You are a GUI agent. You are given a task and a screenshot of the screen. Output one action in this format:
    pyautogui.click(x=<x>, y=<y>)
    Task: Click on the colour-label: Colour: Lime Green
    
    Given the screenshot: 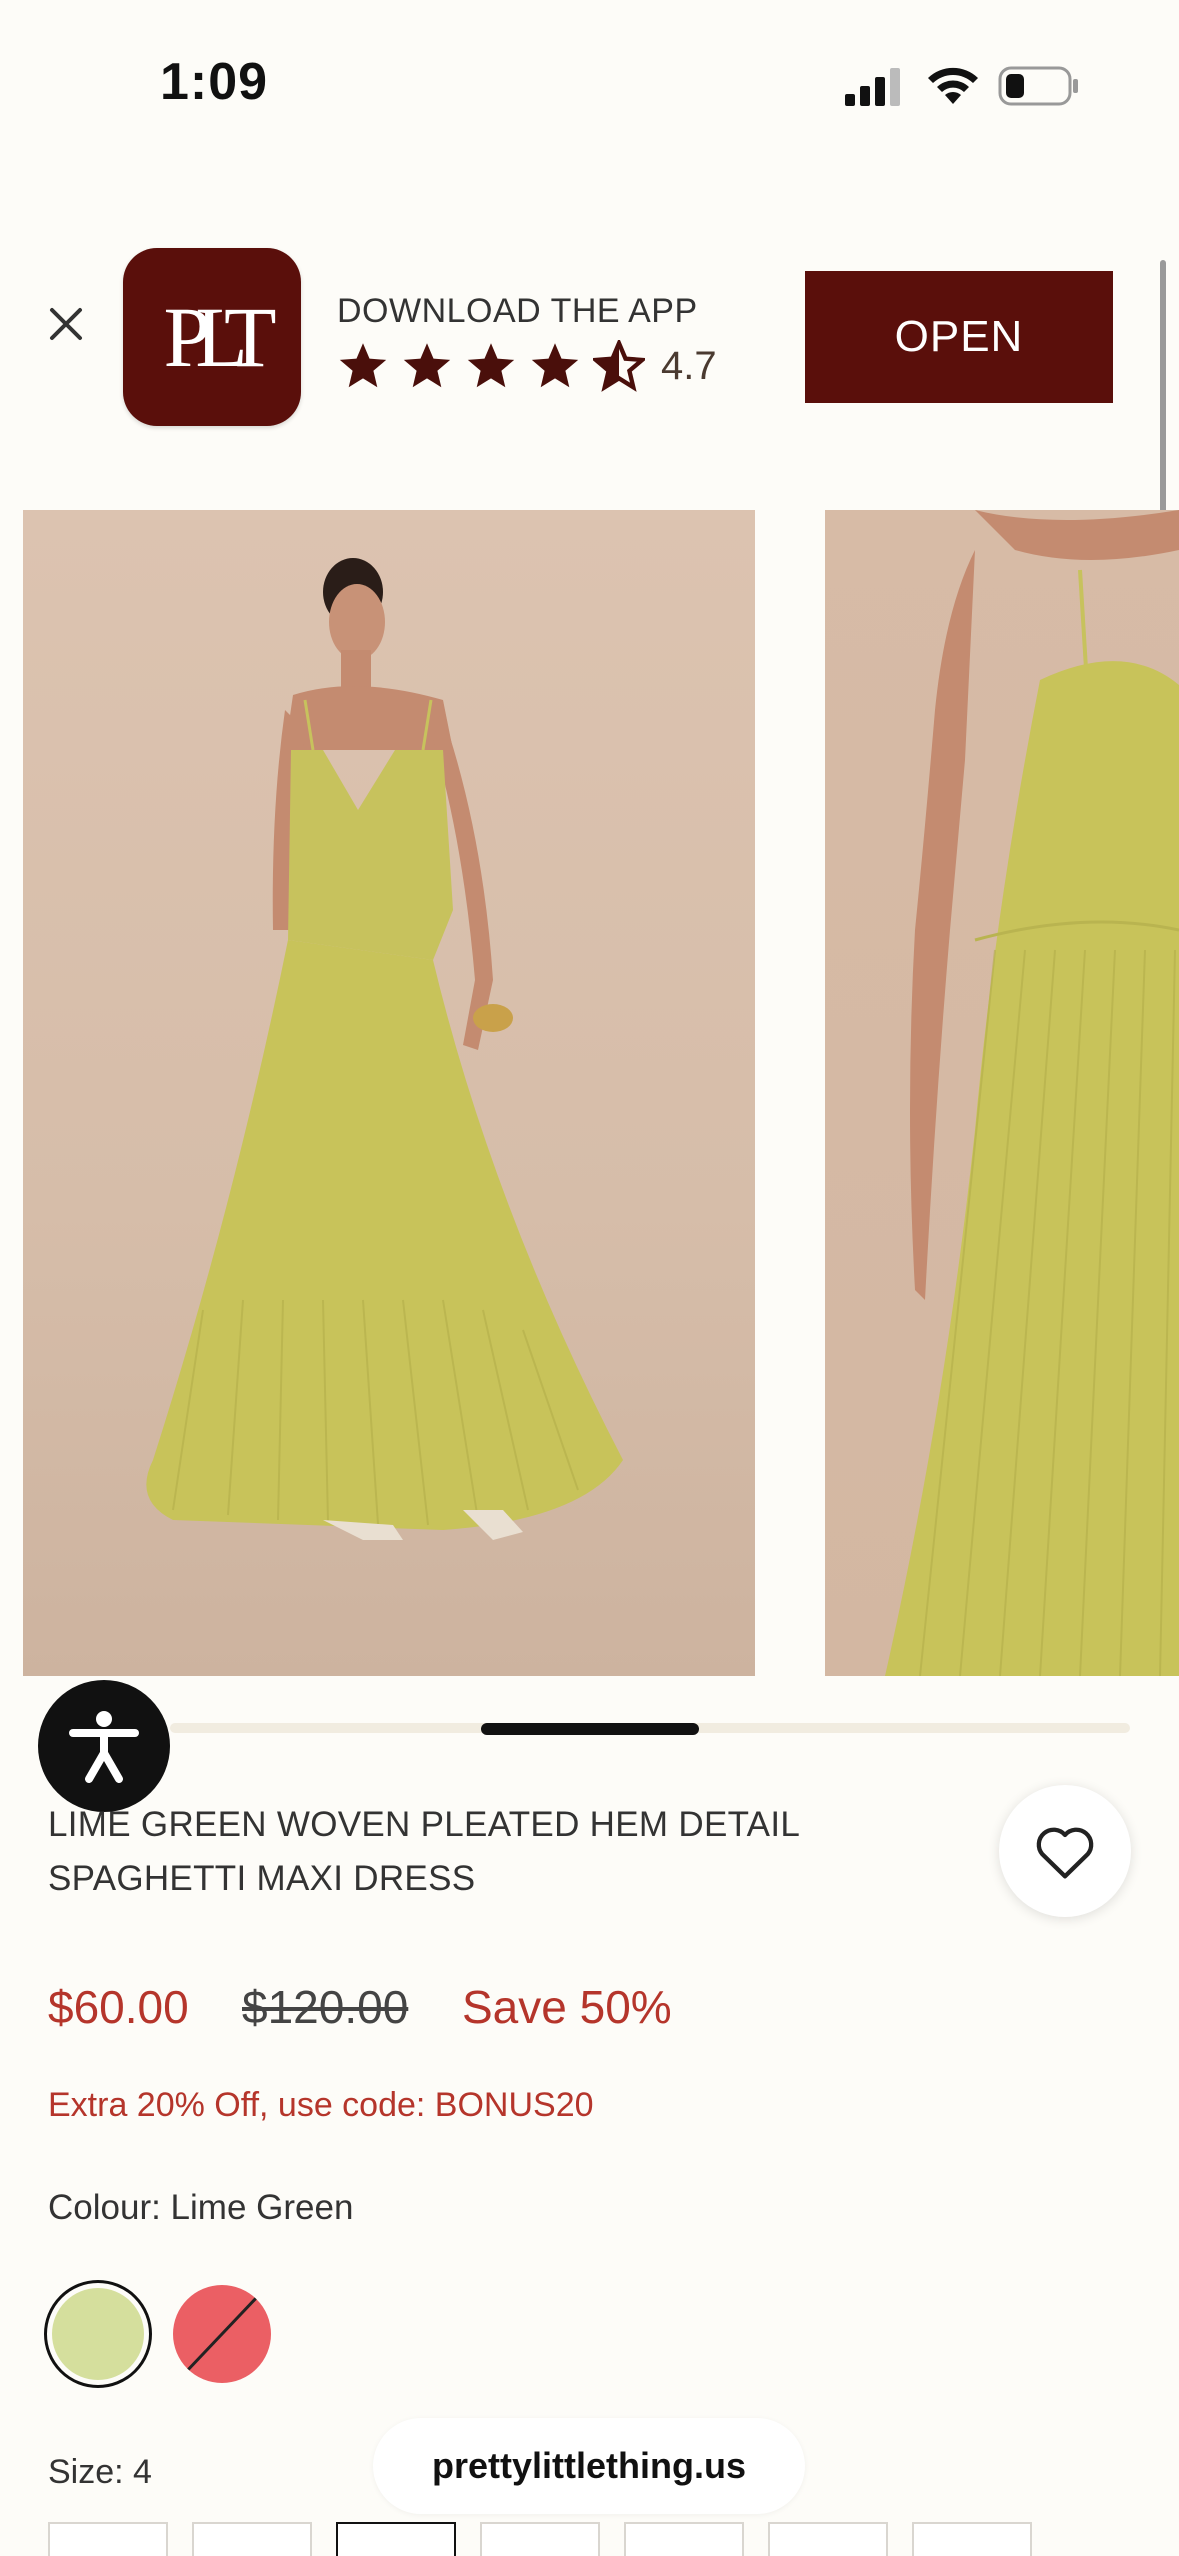 What is the action you would take?
    pyautogui.click(x=201, y=2207)
    